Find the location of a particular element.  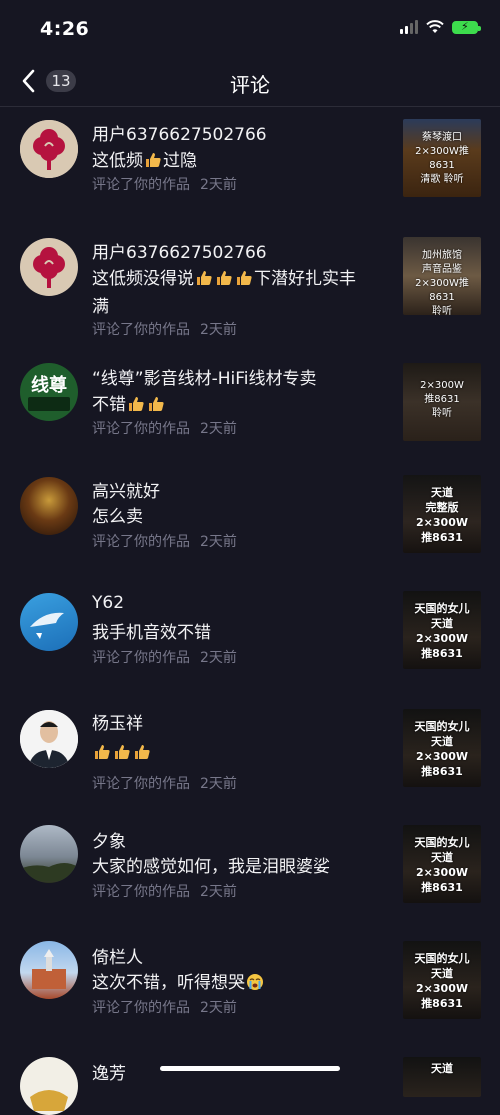

comment-text-part: 这低频 is located at coordinates (117, 161).